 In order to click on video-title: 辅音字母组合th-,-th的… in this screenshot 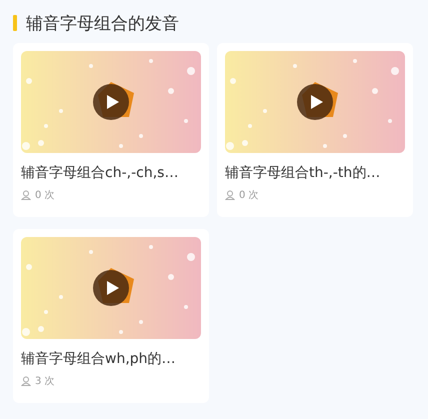, I will do `click(302, 173)`.